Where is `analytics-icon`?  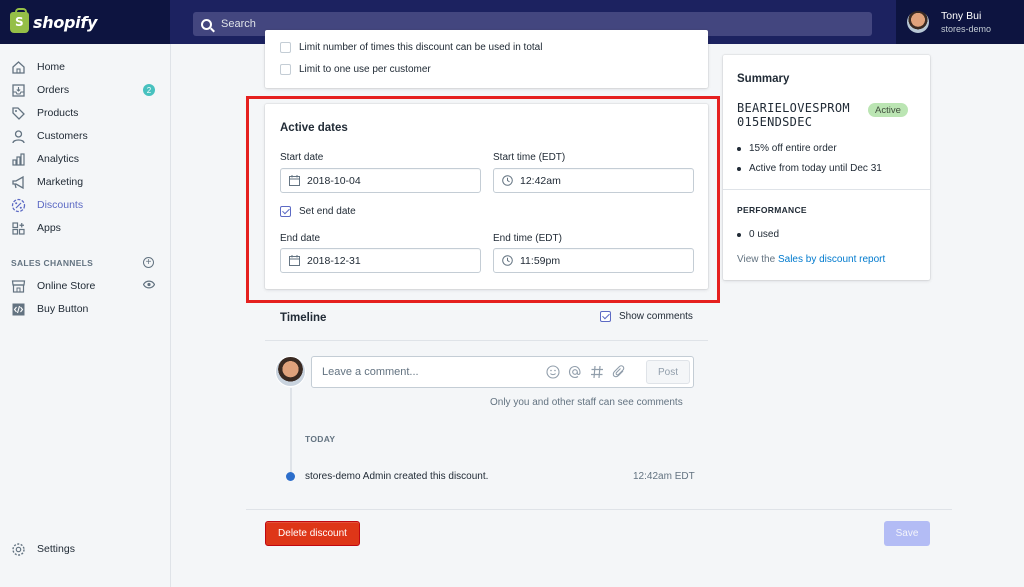
analytics-icon is located at coordinates (18, 159).